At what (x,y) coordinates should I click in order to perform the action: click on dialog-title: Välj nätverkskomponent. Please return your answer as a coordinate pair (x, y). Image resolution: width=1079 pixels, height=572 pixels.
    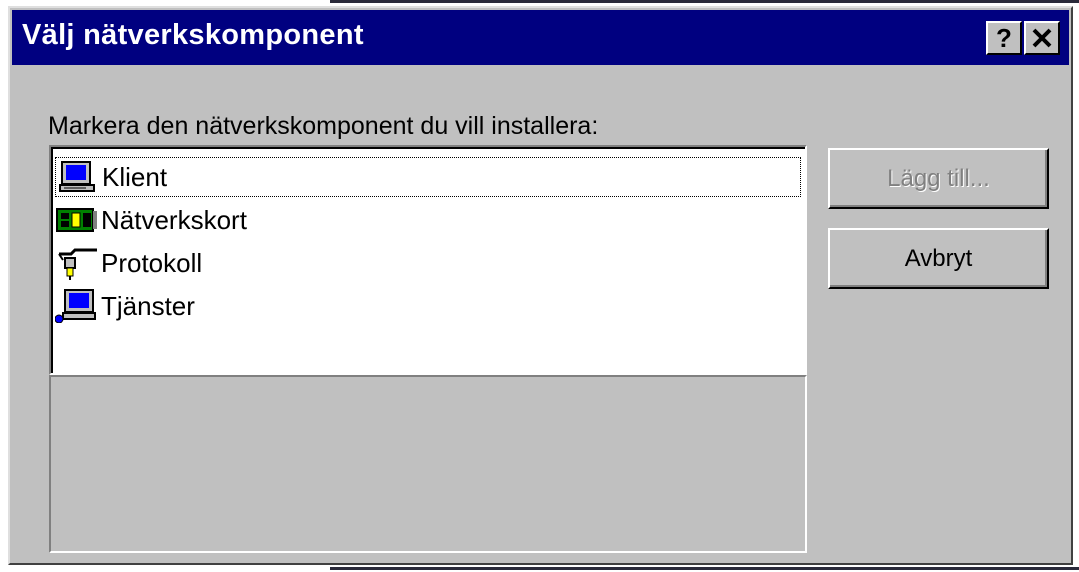
    Looking at the image, I should click on (193, 35).